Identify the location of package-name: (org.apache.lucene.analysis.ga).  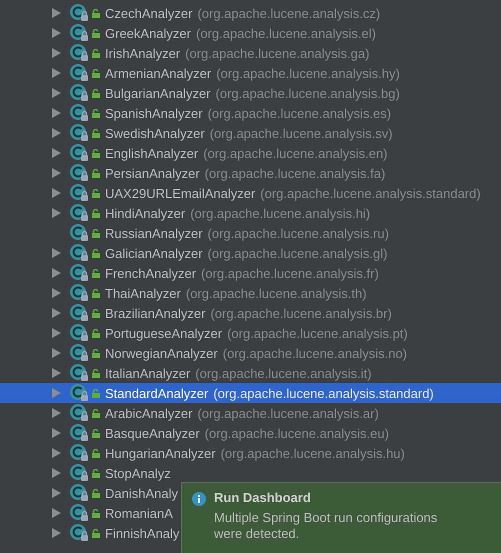
(277, 53).